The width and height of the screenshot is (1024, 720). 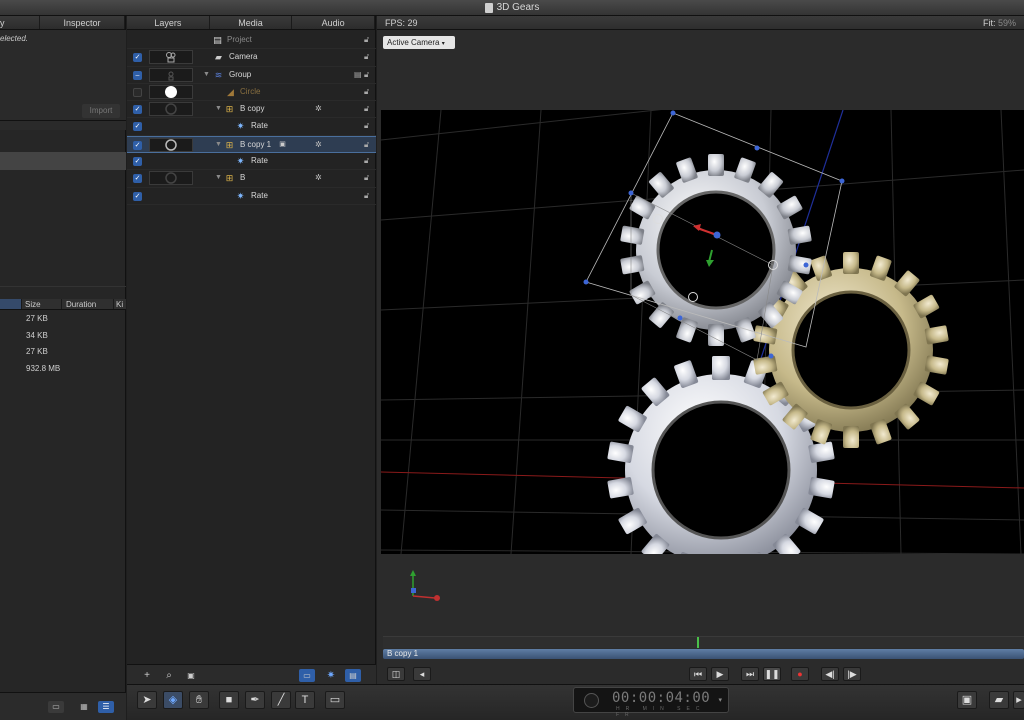 I want to click on chevron-down-icon: ▾, so click(x=720, y=700).